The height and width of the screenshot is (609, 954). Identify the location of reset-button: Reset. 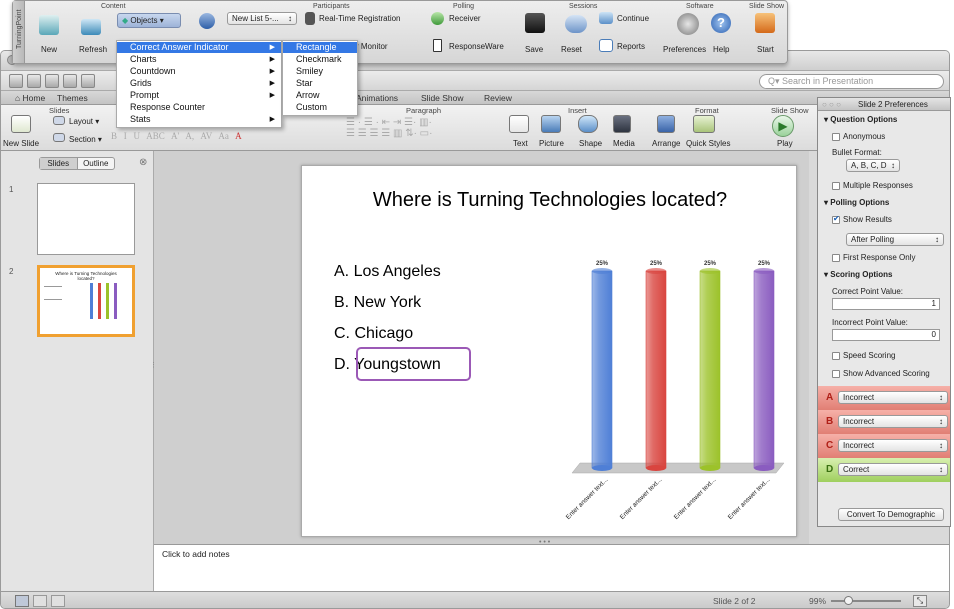
(571, 49).